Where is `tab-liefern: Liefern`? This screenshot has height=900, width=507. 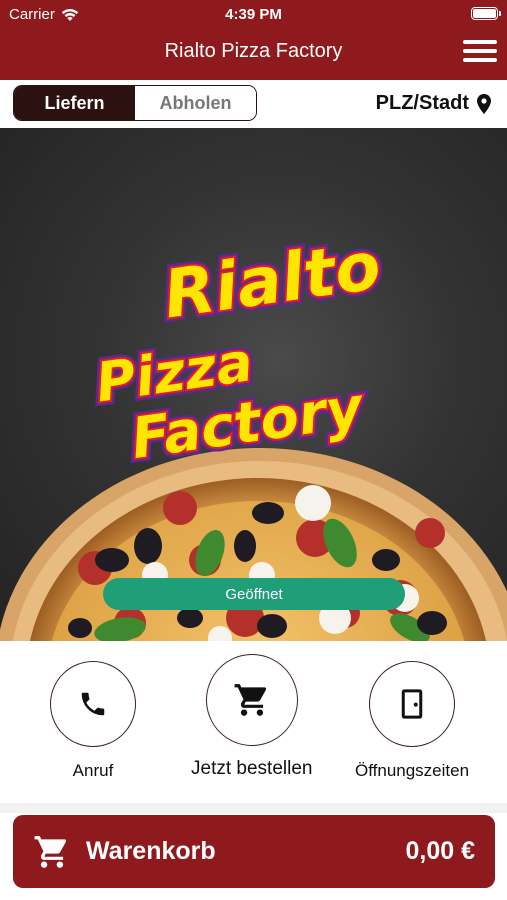 tab-liefern: Liefern is located at coordinates (74, 103).